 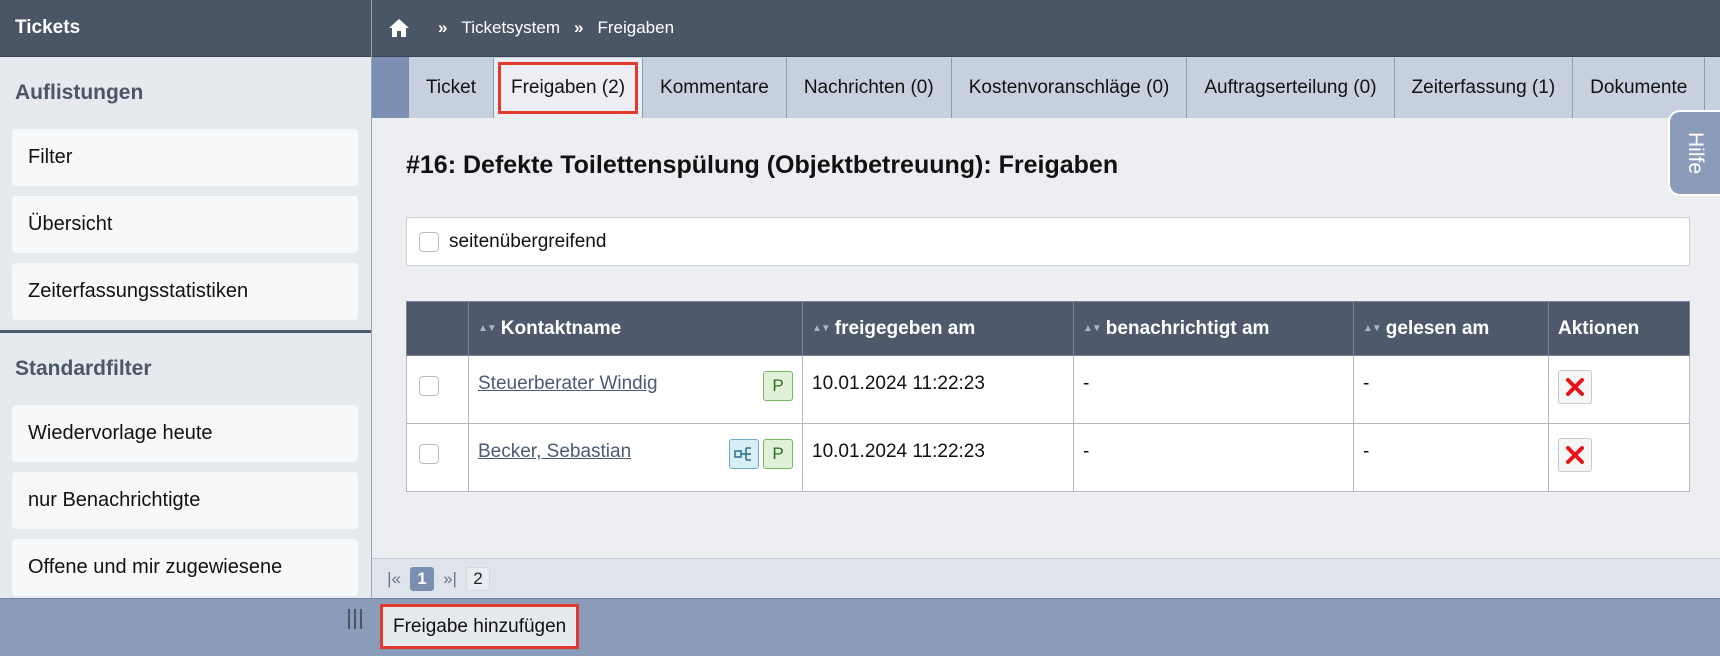 What do you see at coordinates (635, 457) in the screenshot?
I see `contact-name-cell: Becker, Sebastian P` at bounding box center [635, 457].